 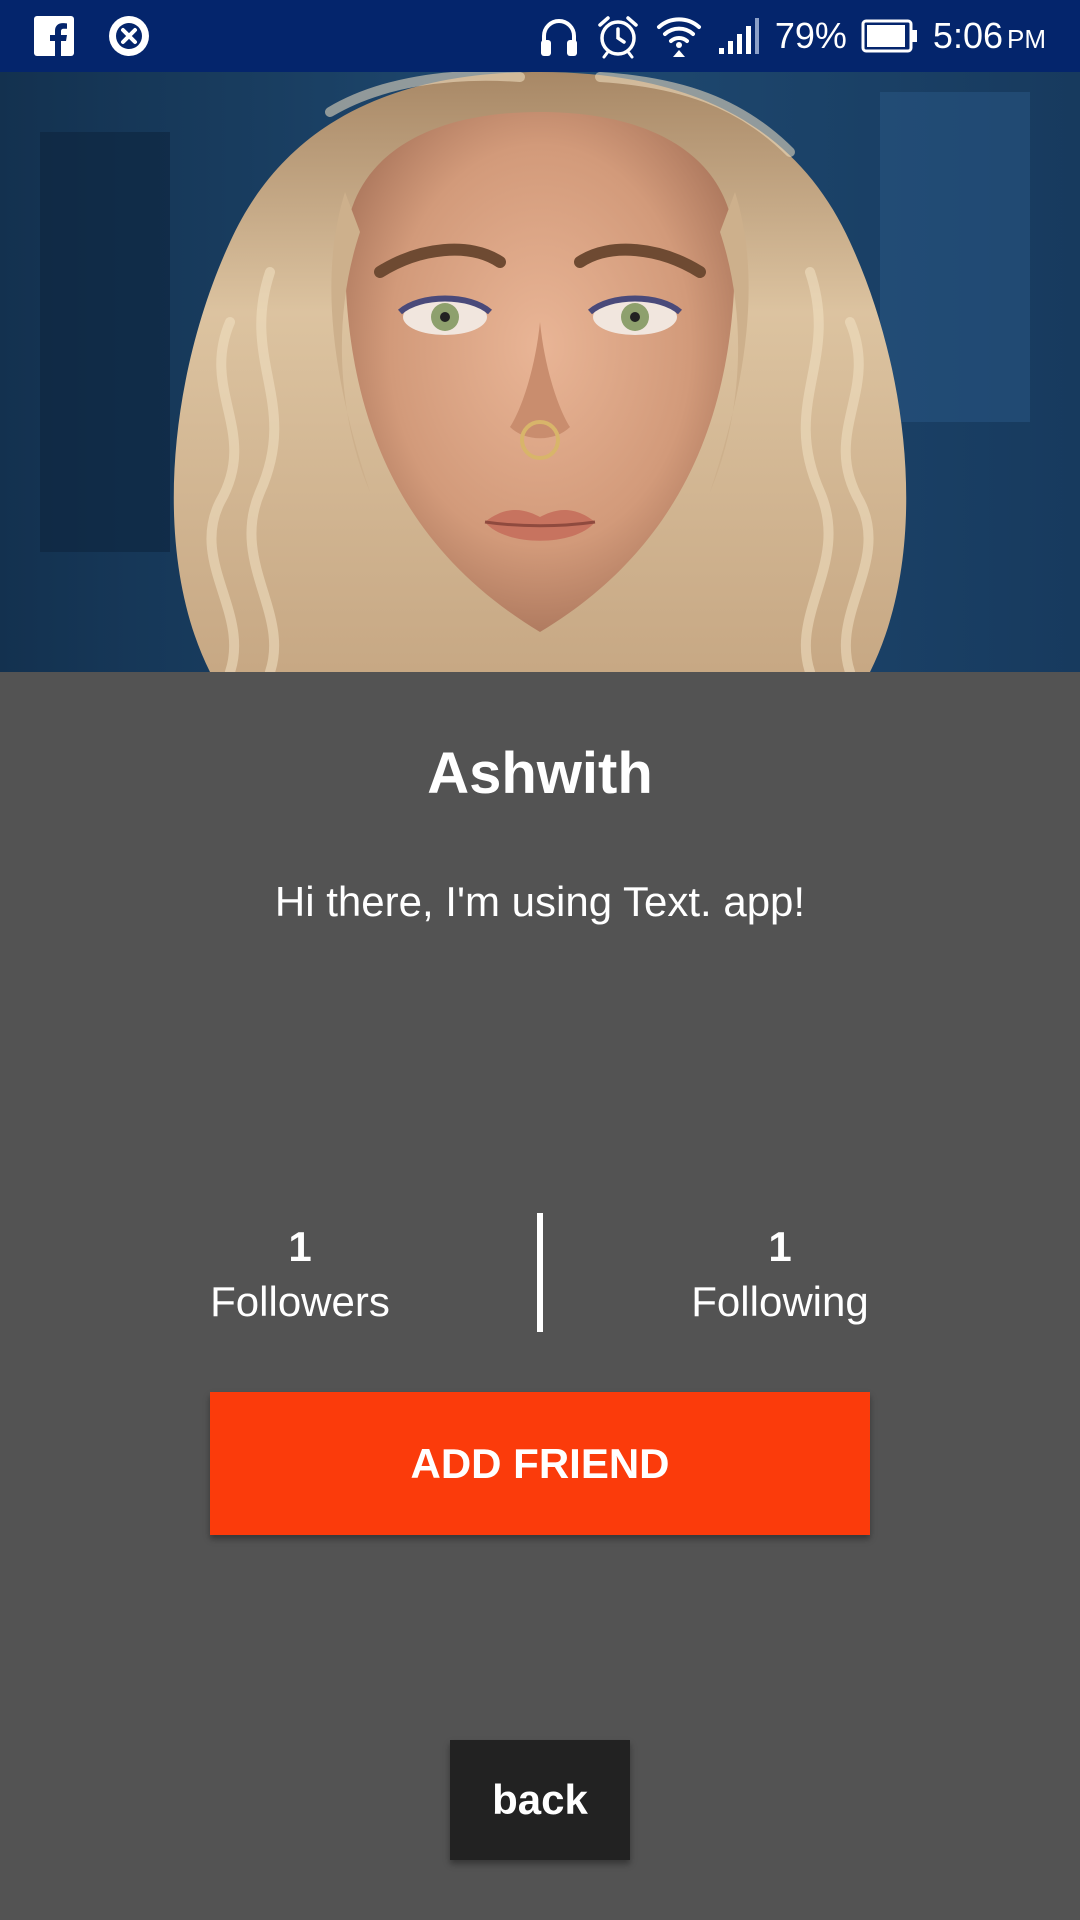 What do you see at coordinates (1026, 39) in the screenshot?
I see `clock-suffix: PM` at bounding box center [1026, 39].